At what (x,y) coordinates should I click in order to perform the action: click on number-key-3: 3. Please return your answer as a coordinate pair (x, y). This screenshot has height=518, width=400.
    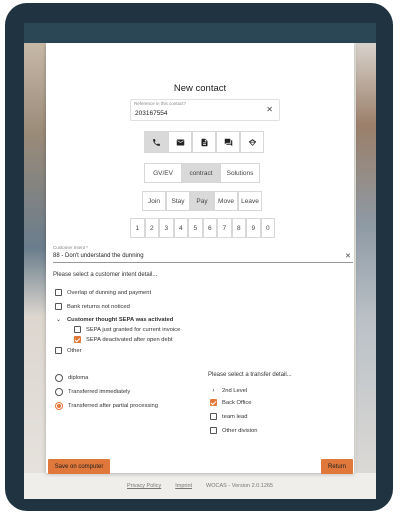
    Looking at the image, I should click on (166, 228).